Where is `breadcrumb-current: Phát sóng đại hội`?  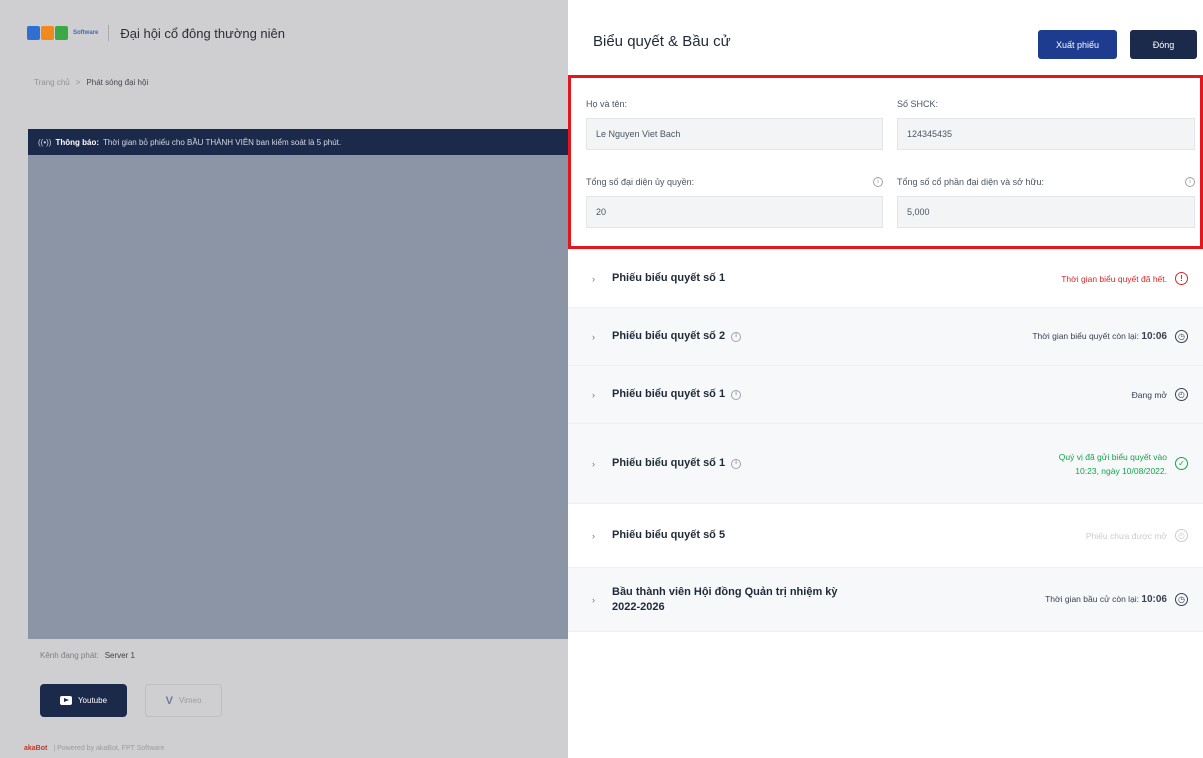 breadcrumb-current: Phát sóng đại hội is located at coordinates (117, 82).